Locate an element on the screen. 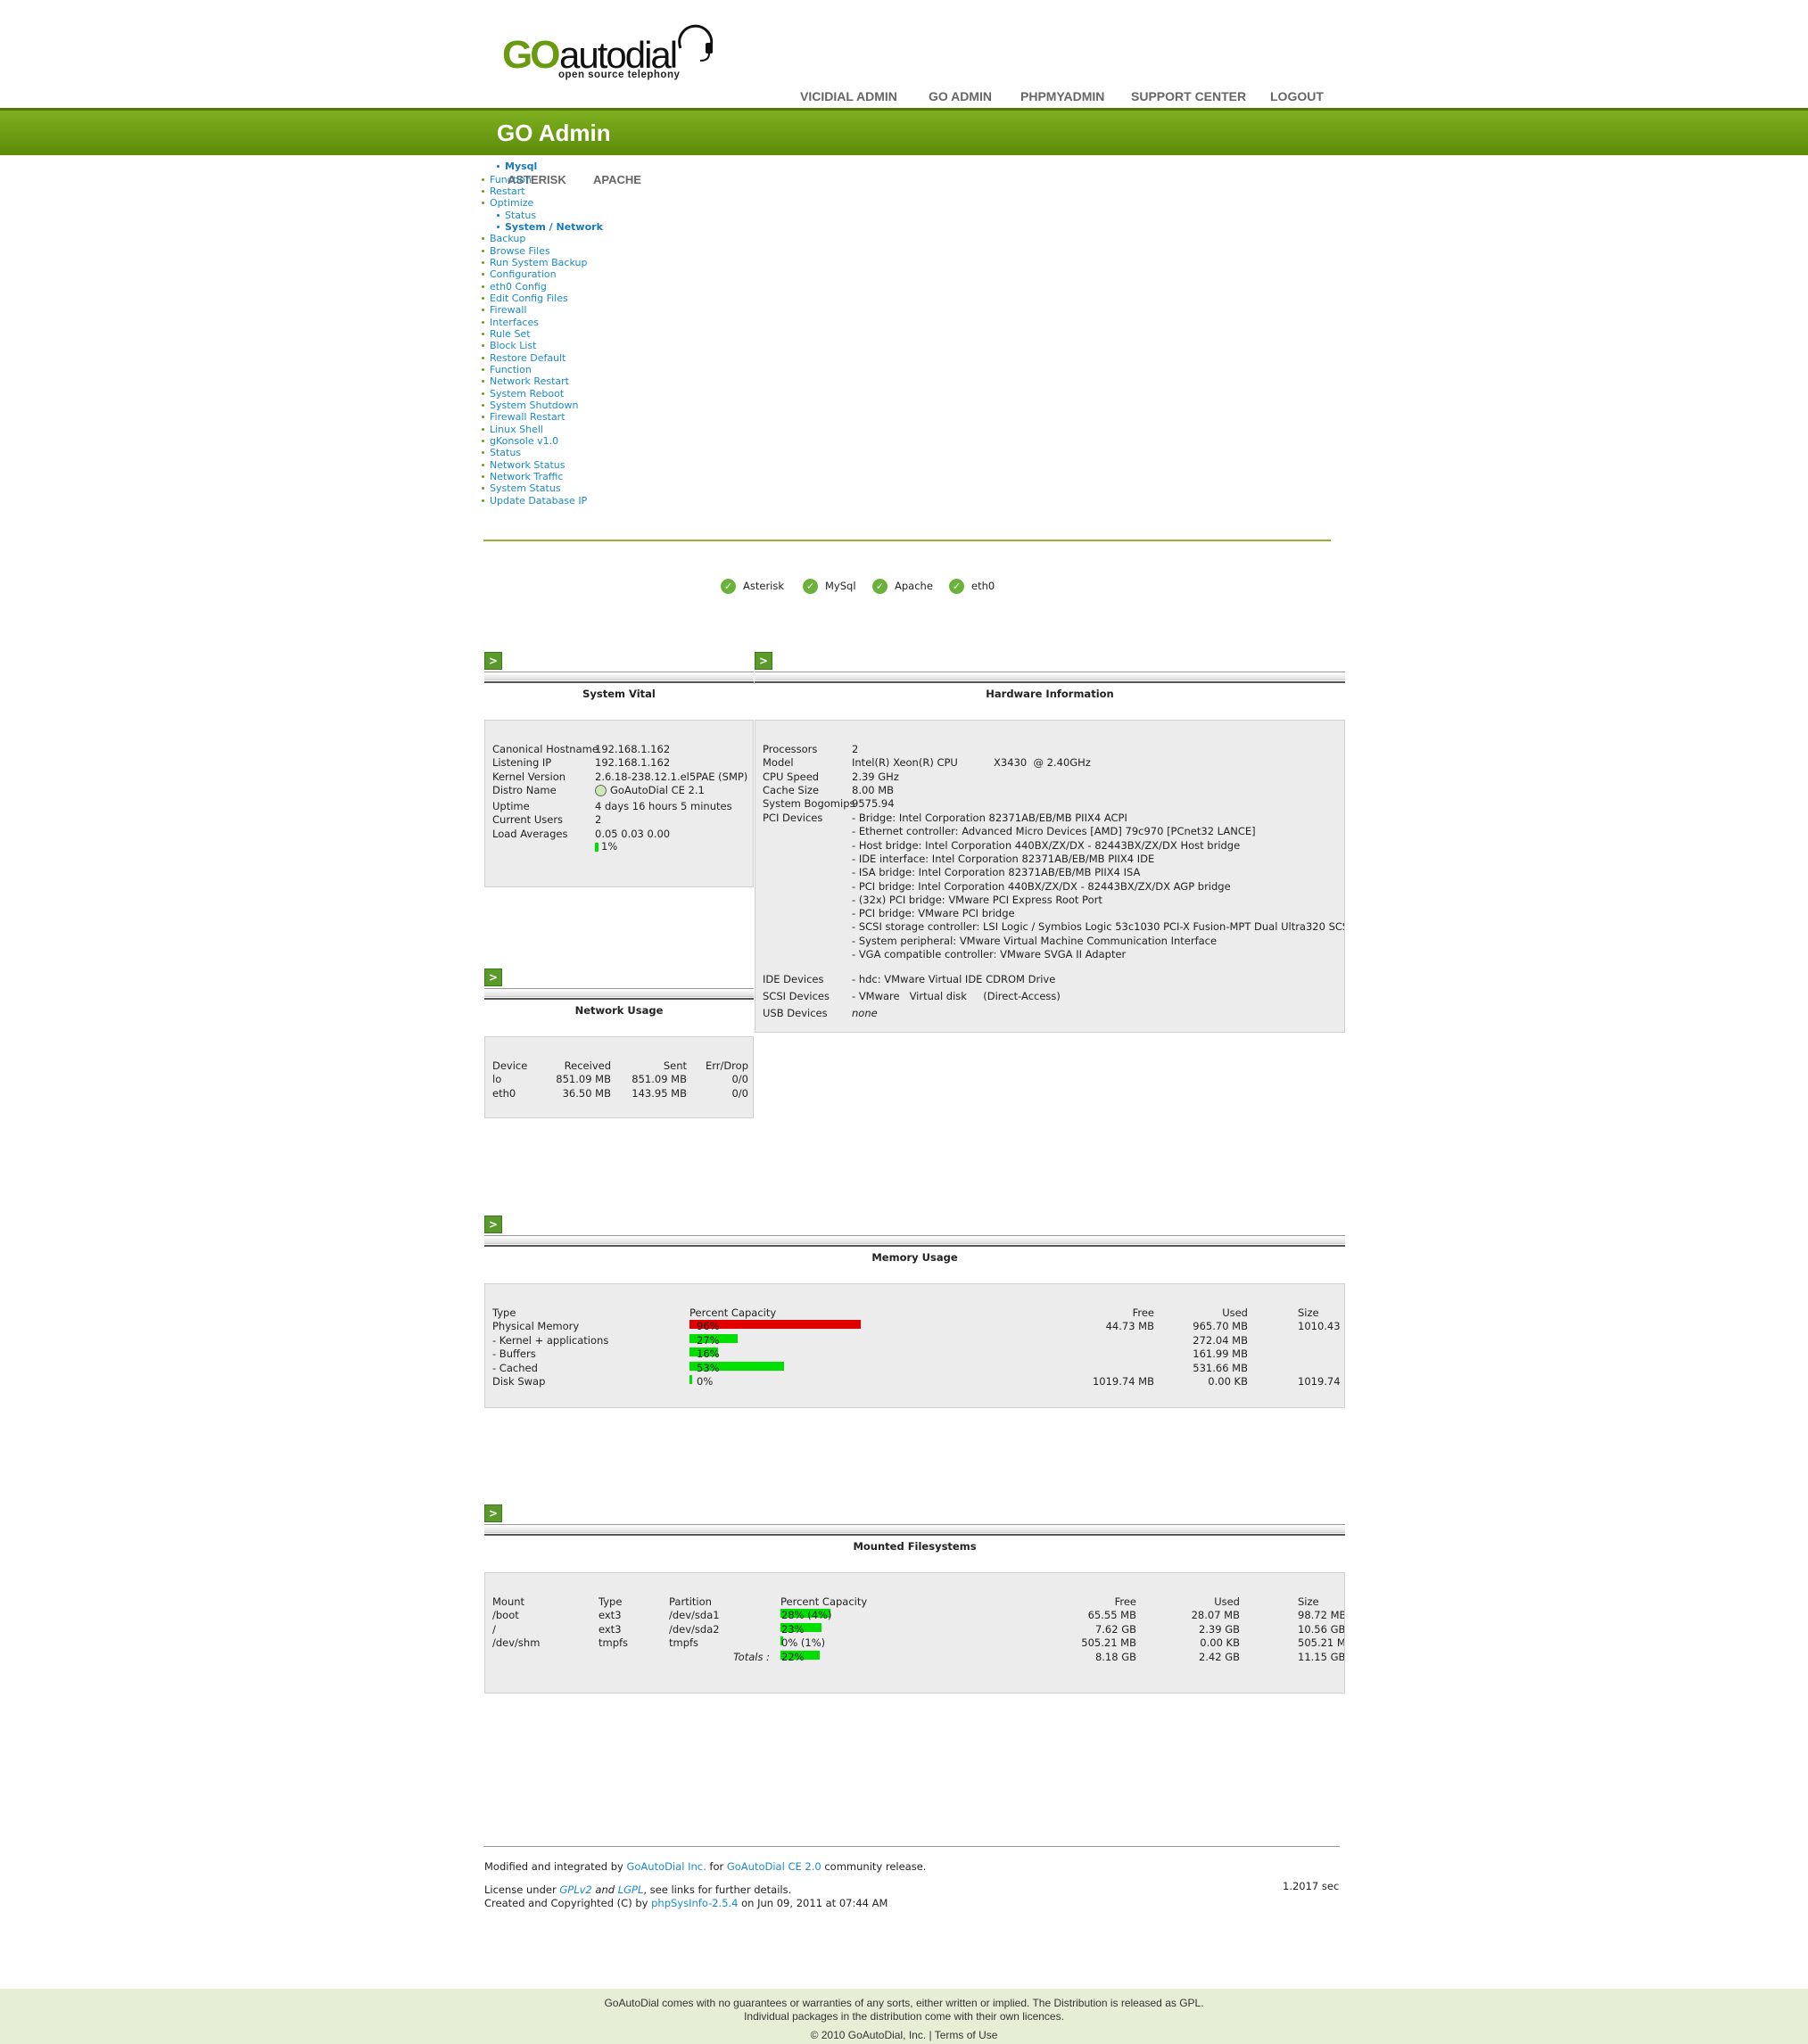  menu-item: Configuration is located at coordinates (519, 274).